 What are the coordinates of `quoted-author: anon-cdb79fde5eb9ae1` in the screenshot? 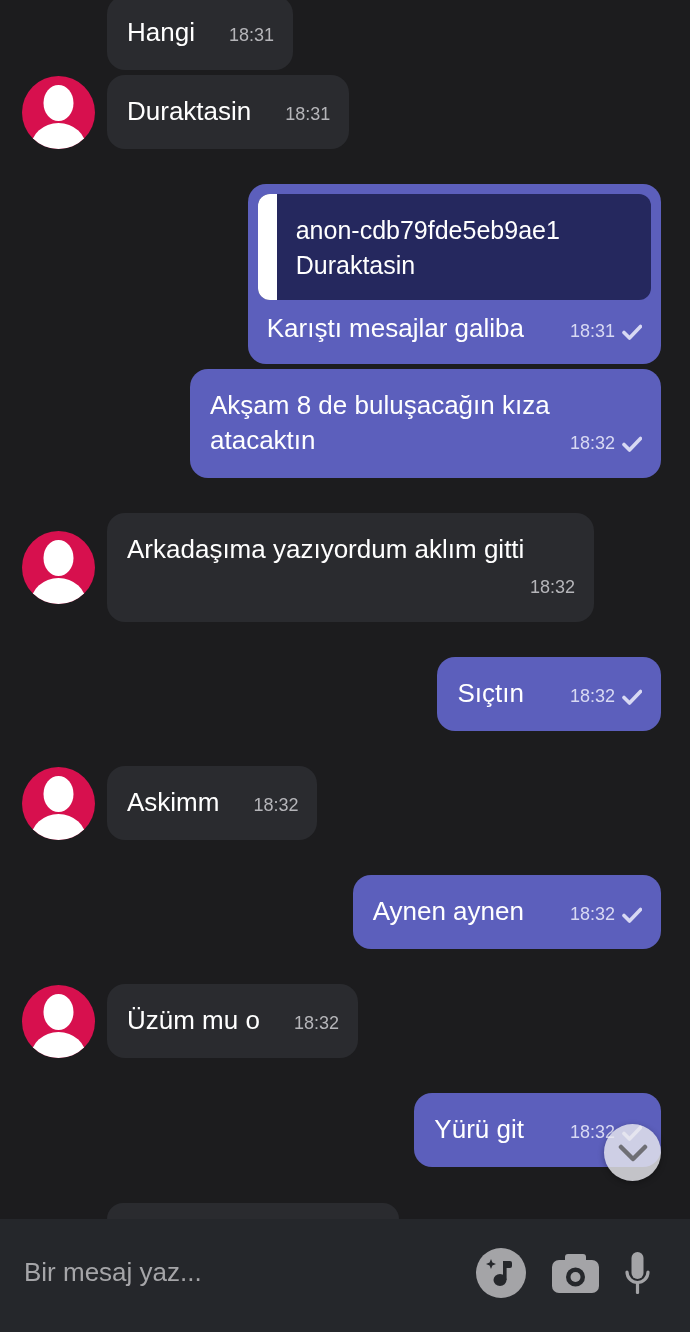 It's located at (427, 230).